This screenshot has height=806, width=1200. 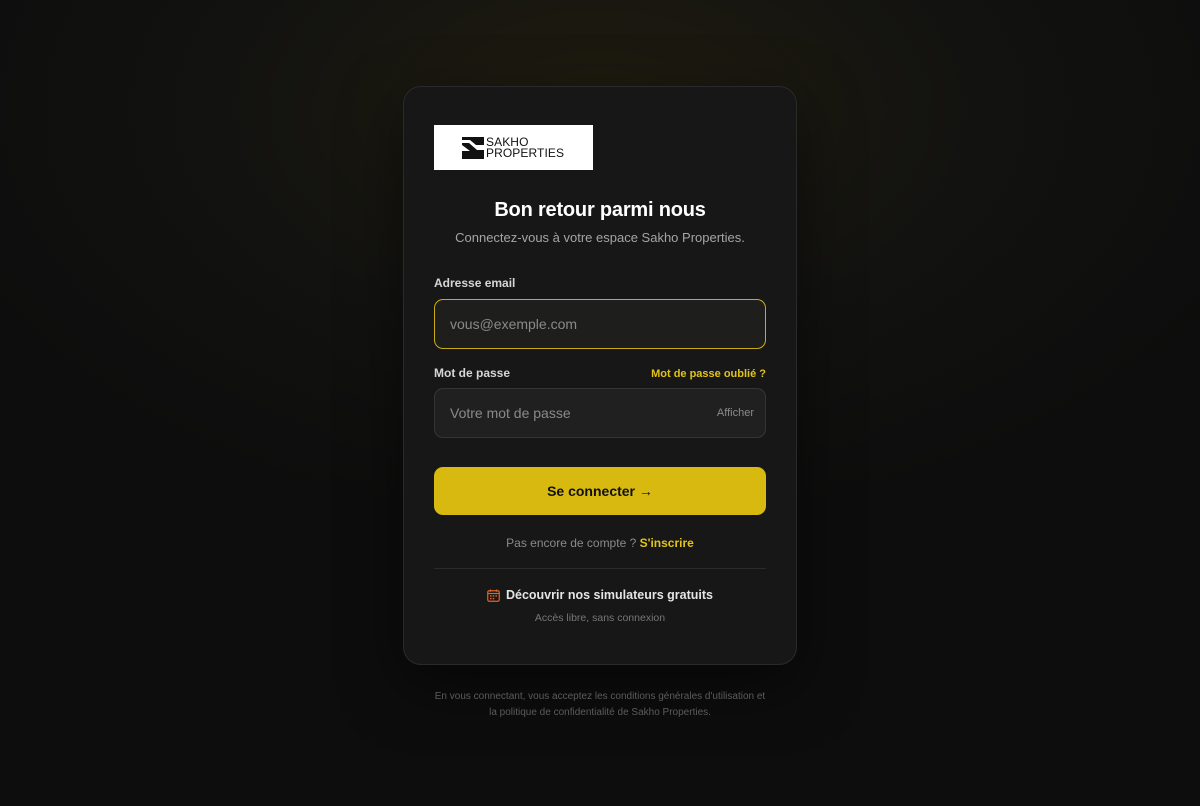 I want to click on logo-wordmark: SAKHO PROPERTIES, so click(x=525, y=148).